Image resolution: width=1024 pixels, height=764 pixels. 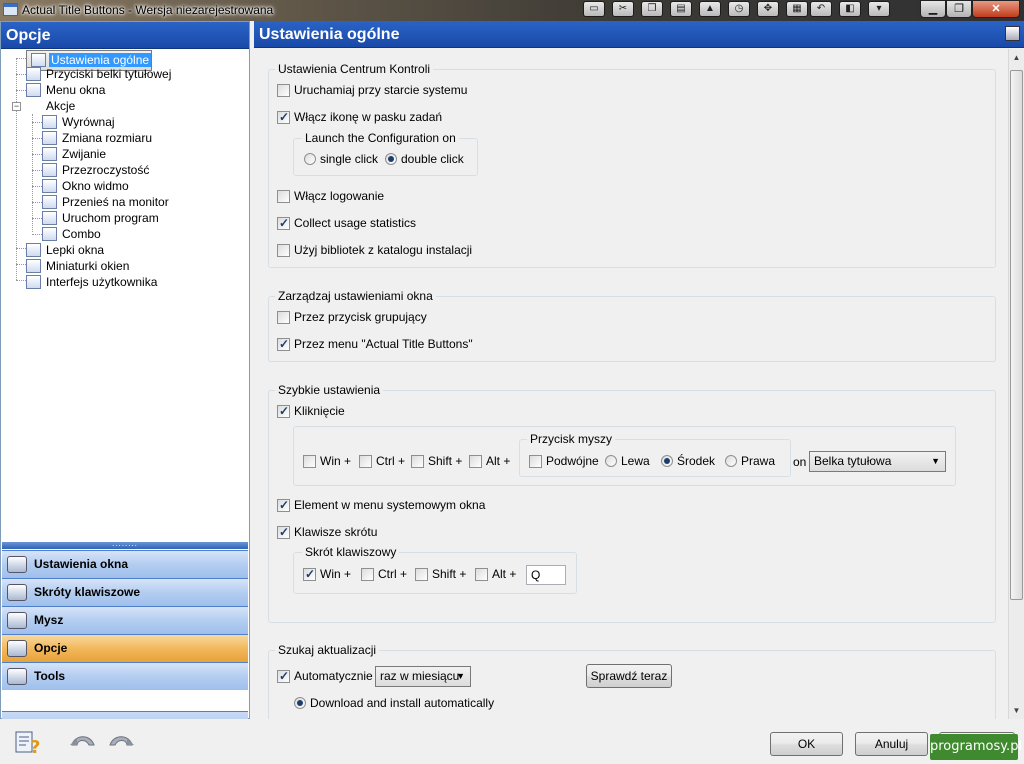 What do you see at coordinates (489, 462) in the screenshot?
I see `click-alt-checkbox: Alt +` at bounding box center [489, 462].